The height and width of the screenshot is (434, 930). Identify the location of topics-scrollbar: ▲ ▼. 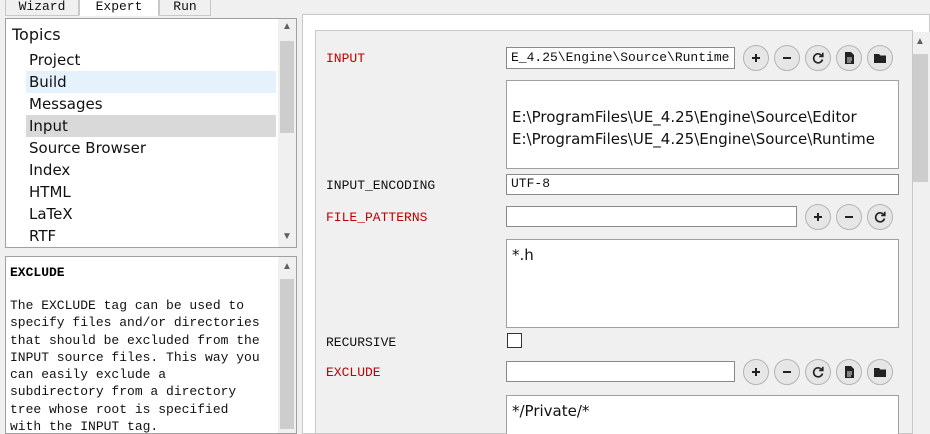
(287, 133).